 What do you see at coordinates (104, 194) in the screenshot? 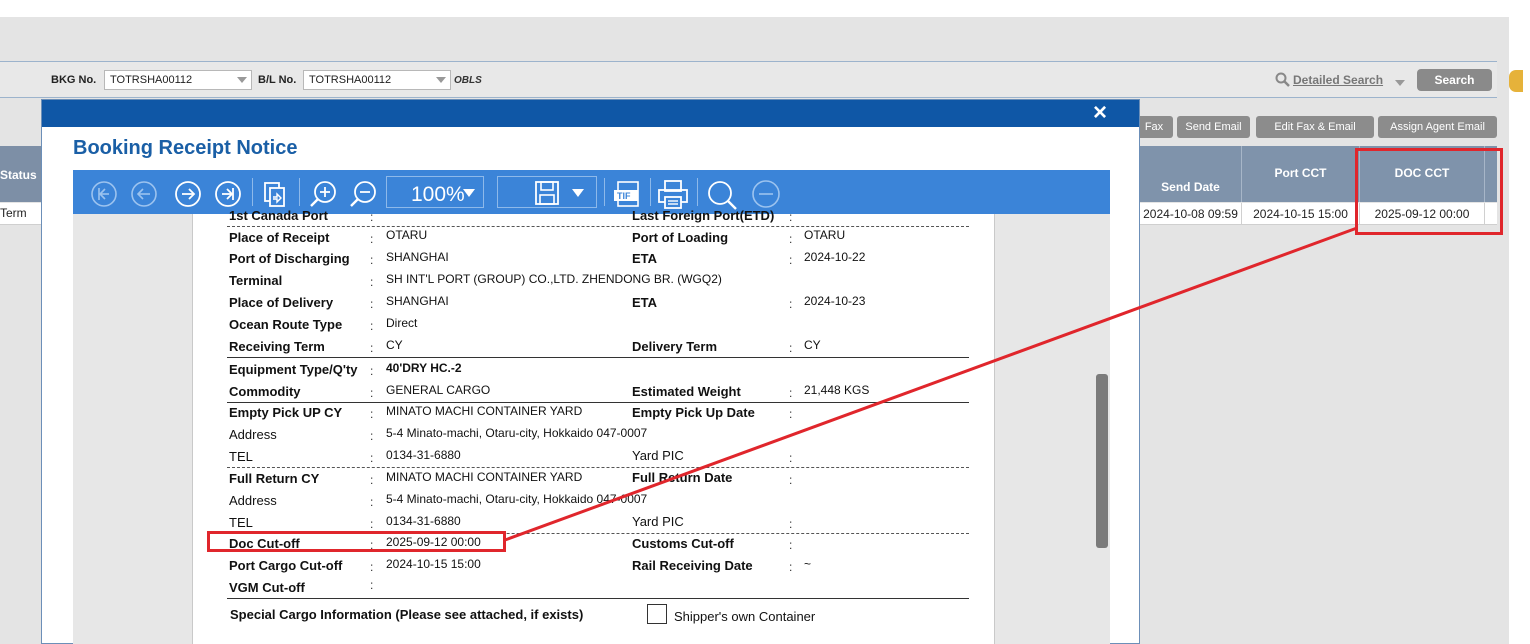
I see `first-page-icon` at bounding box center [104, 194].